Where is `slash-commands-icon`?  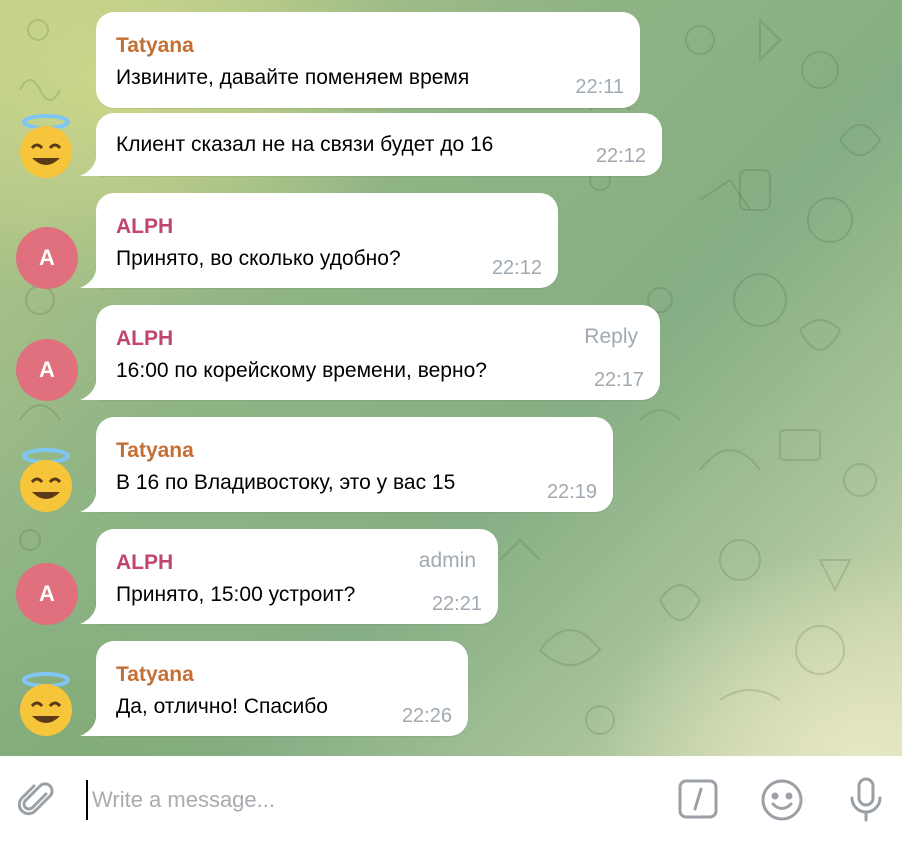 slash-commands-icon is located at coordinates (698, 799).